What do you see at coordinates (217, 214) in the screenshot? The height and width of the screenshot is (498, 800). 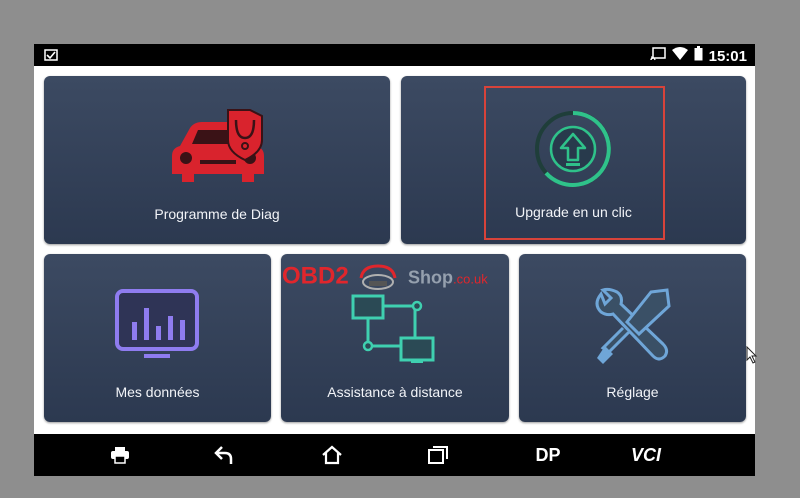 I see `diag-program-label: Programme de Diag` at bounding box center [217, 214].